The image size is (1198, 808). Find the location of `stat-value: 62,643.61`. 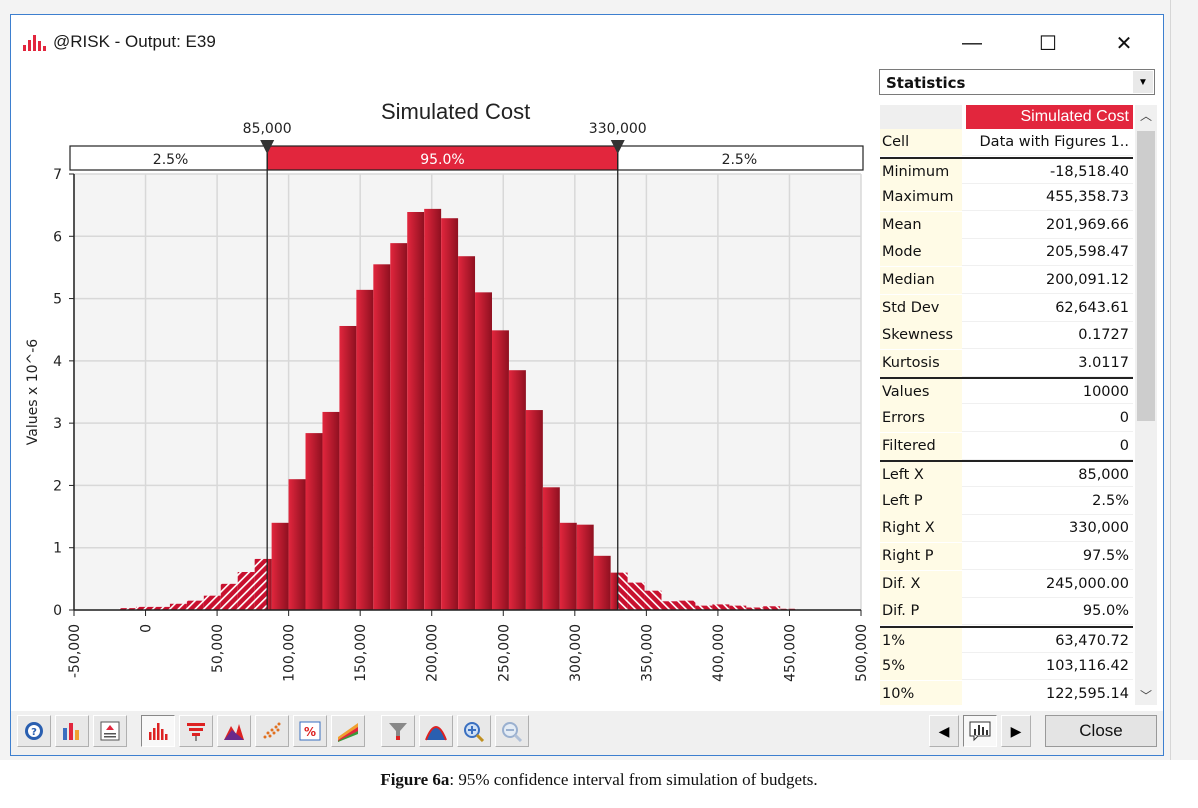

stat-value: 62,643.61 is located at coordinates (1092, 307).